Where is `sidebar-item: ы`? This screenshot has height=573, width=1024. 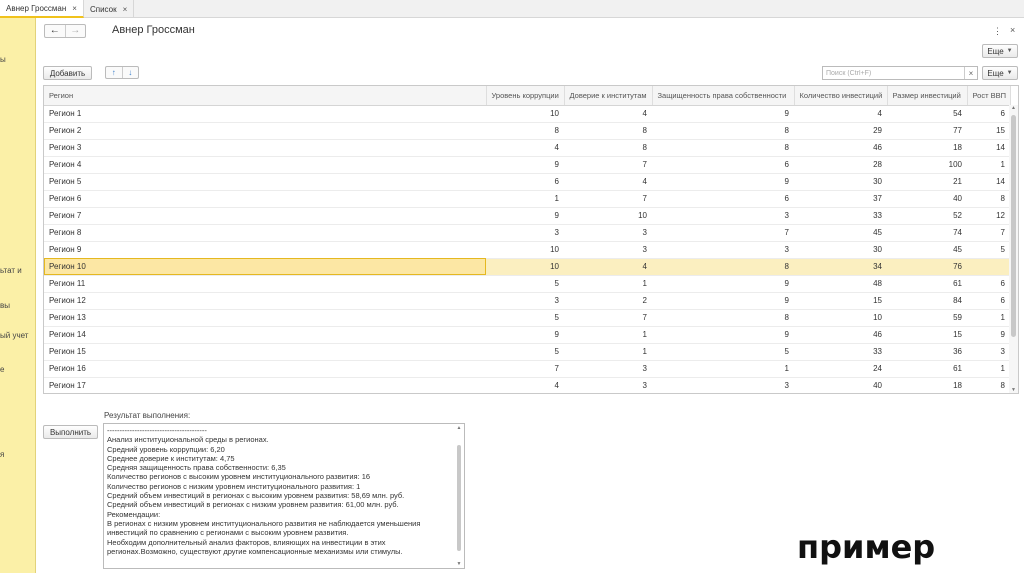 sidebar-item: ы is located at coordinates (17, 59).